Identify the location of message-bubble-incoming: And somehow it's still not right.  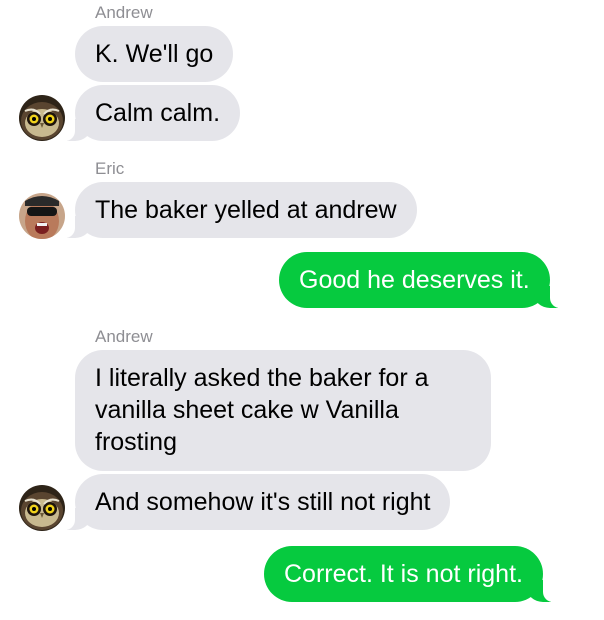
(254, 502).